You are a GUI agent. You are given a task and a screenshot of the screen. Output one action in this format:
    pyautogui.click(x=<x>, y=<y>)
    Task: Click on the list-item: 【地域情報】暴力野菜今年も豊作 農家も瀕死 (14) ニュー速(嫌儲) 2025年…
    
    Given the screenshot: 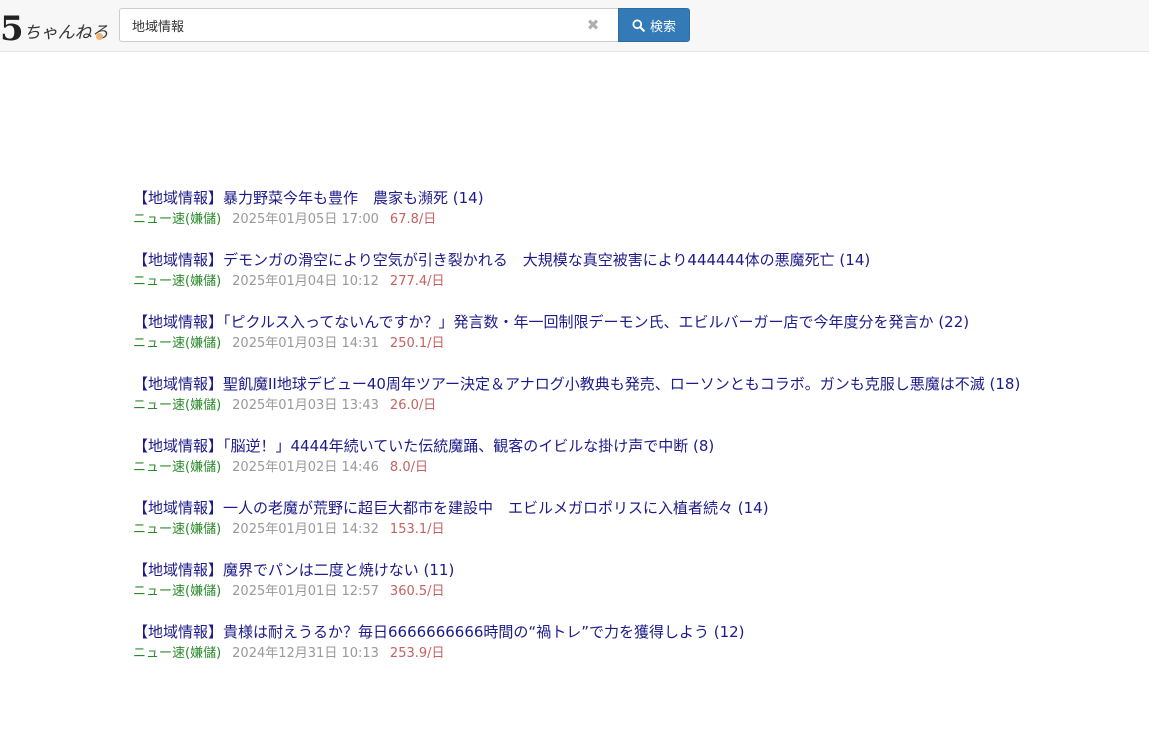 What is the action you would take?
    pyautogui.click(x=583, y=208)
    